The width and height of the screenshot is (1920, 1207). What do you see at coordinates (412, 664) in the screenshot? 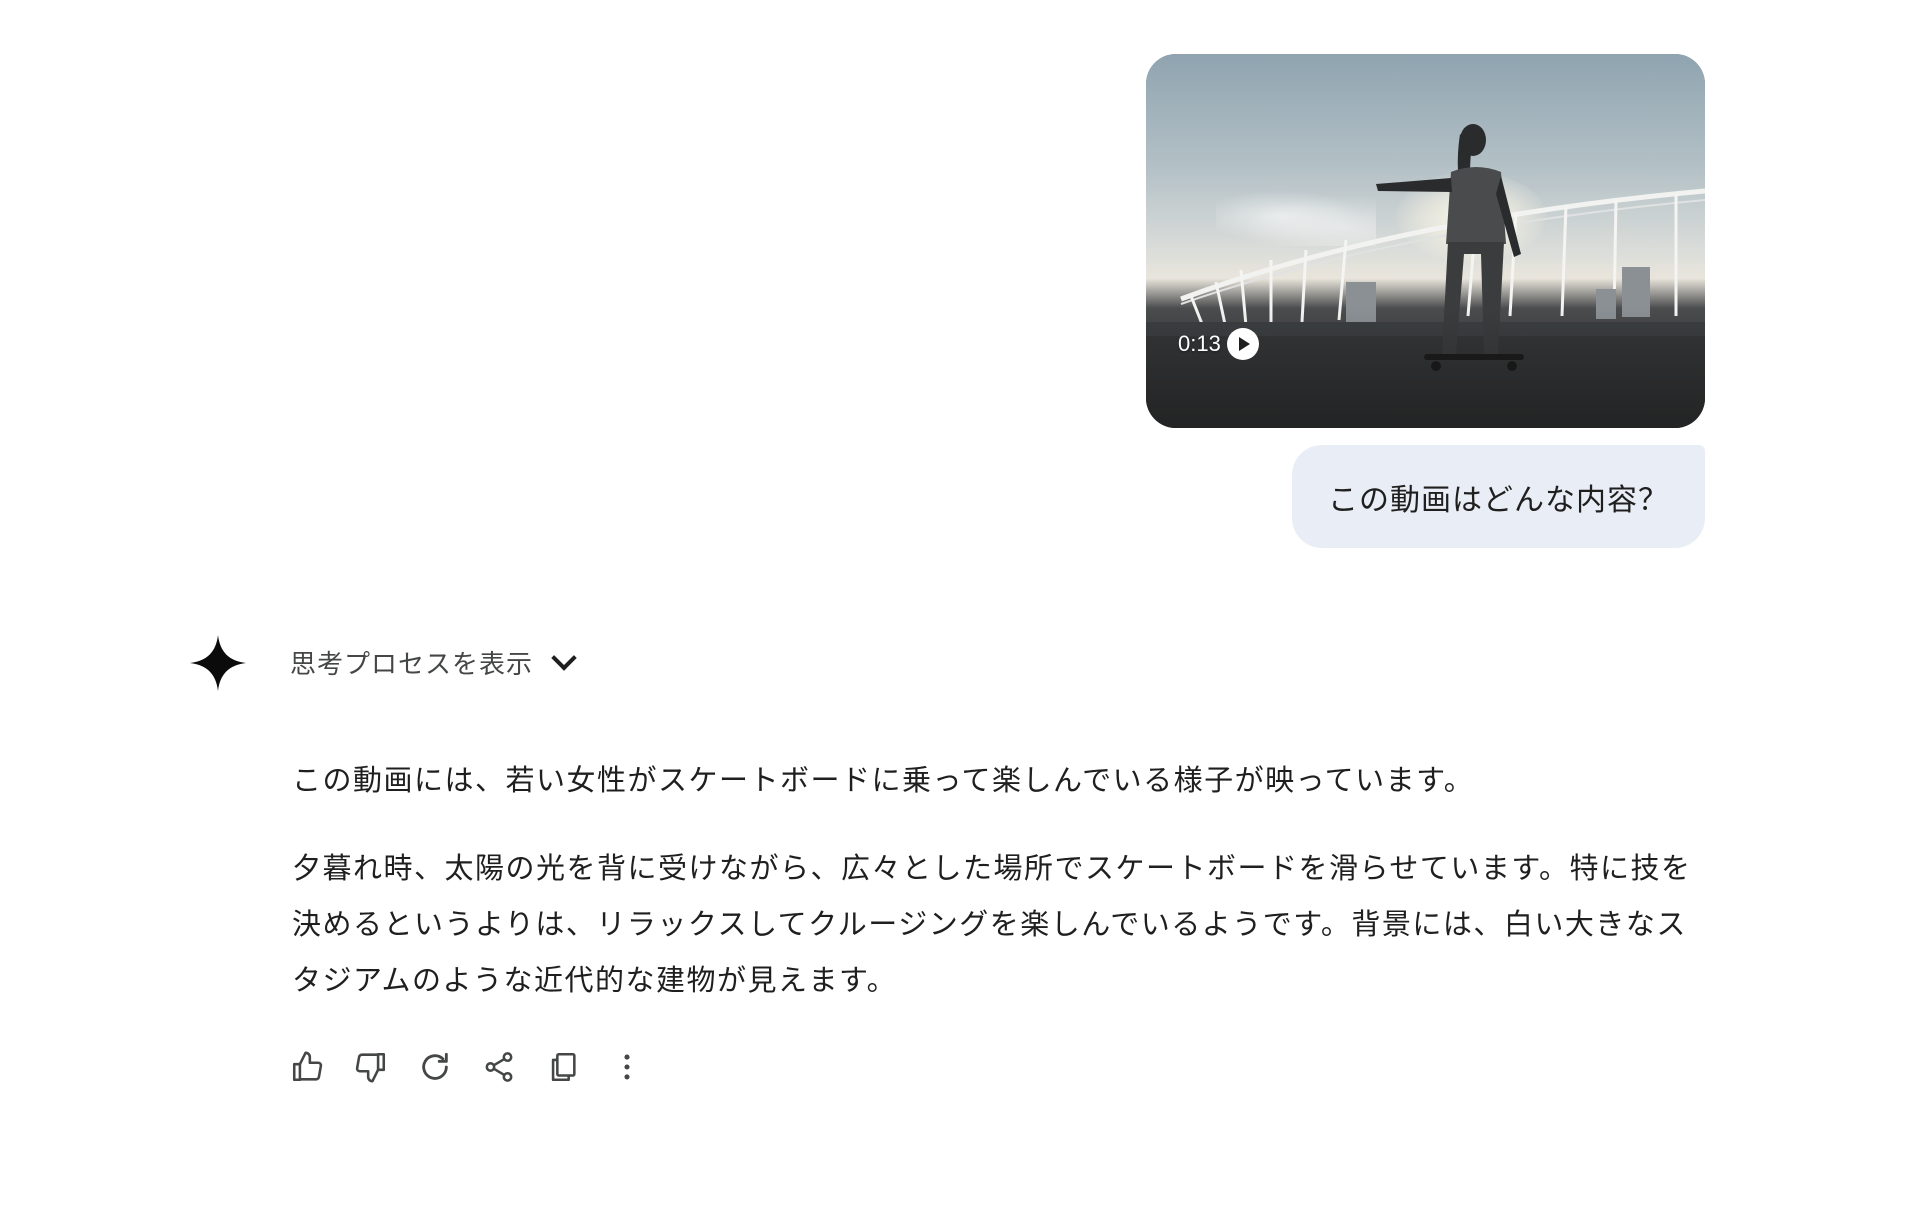
I see `show-thinking-label: 思考プロセスを表示` at bounding box center [412, 664].